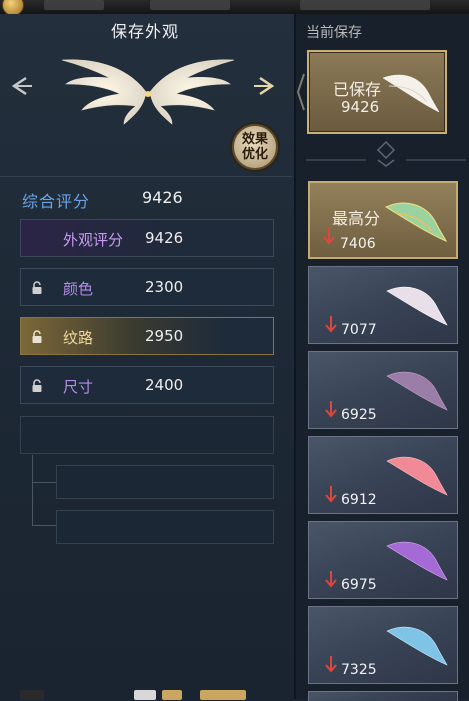 The width and height of the screenshot is (469, 701). What do you see at coordinates (356, 218) in the screenshot?
I see `best-label: 最高分` at bounding box center [356, 218].